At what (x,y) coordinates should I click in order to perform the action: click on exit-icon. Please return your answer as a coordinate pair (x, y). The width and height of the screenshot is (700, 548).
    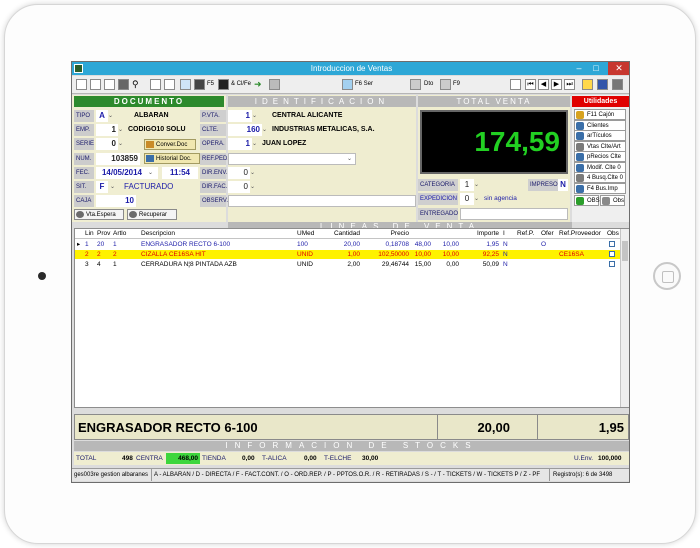
    Looking at the image, I should click on (617, 84).